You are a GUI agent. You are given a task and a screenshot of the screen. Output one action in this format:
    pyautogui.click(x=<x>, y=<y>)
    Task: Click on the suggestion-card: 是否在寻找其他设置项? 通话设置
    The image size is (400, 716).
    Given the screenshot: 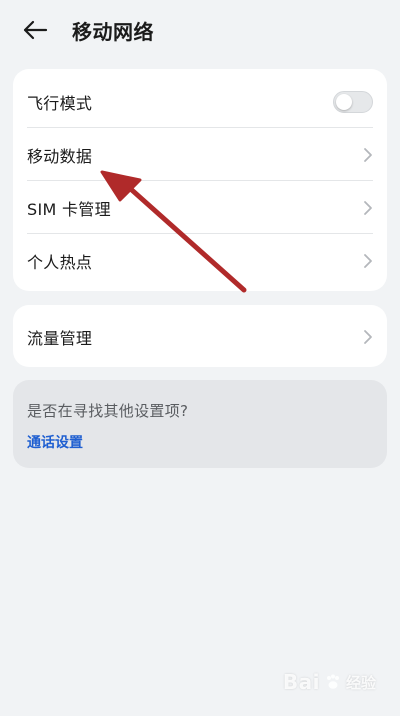 What is the action you would take?
    pyautogui.click(x=200, y=424)
    